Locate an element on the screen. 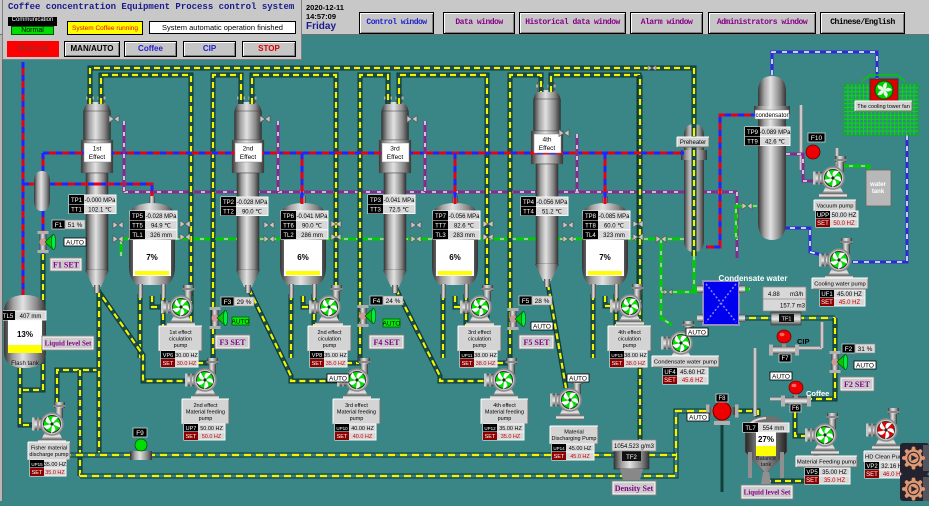 This screenshot has height=506, width=929. svg-text: TP5 is located at coordinates (138, 217).